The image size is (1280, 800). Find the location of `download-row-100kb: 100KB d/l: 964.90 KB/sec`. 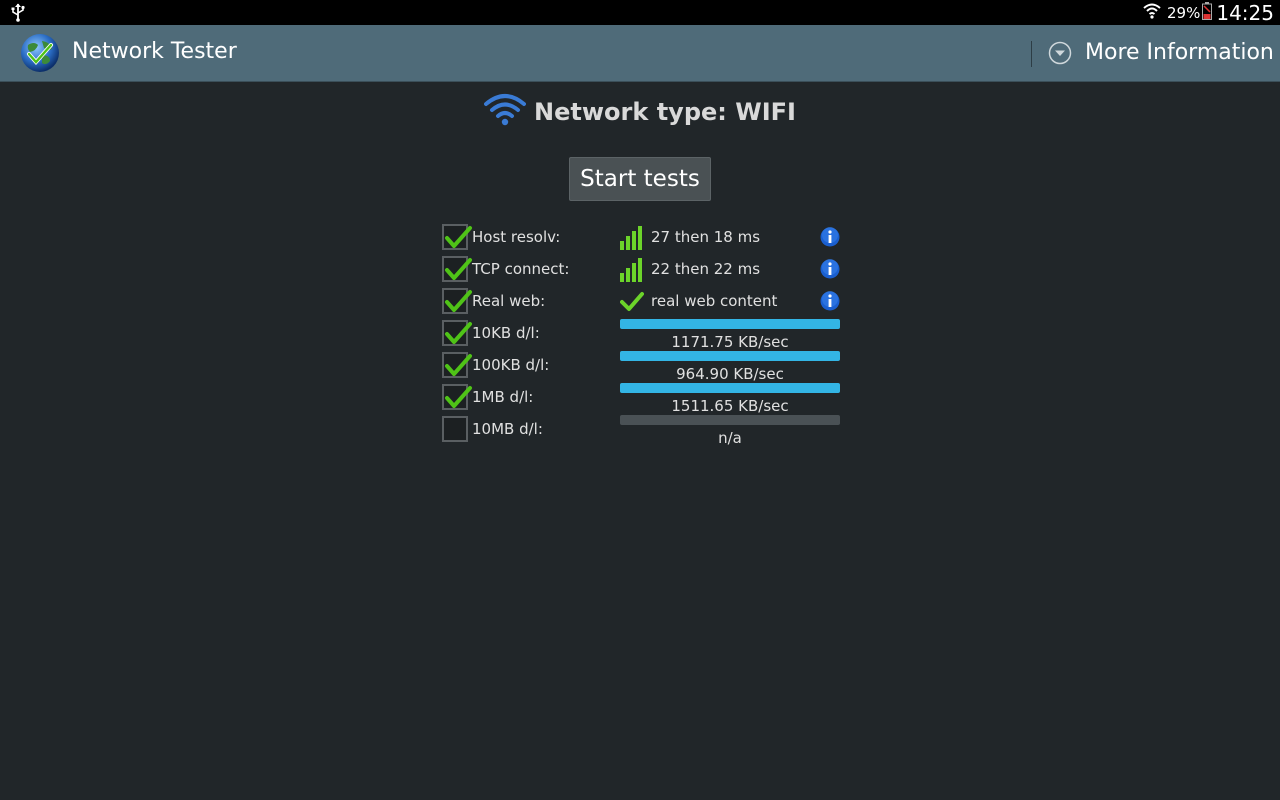

download-row-100kb: 100KB d/l: 964.90 KB/sec is located at coordinates (645, 367).